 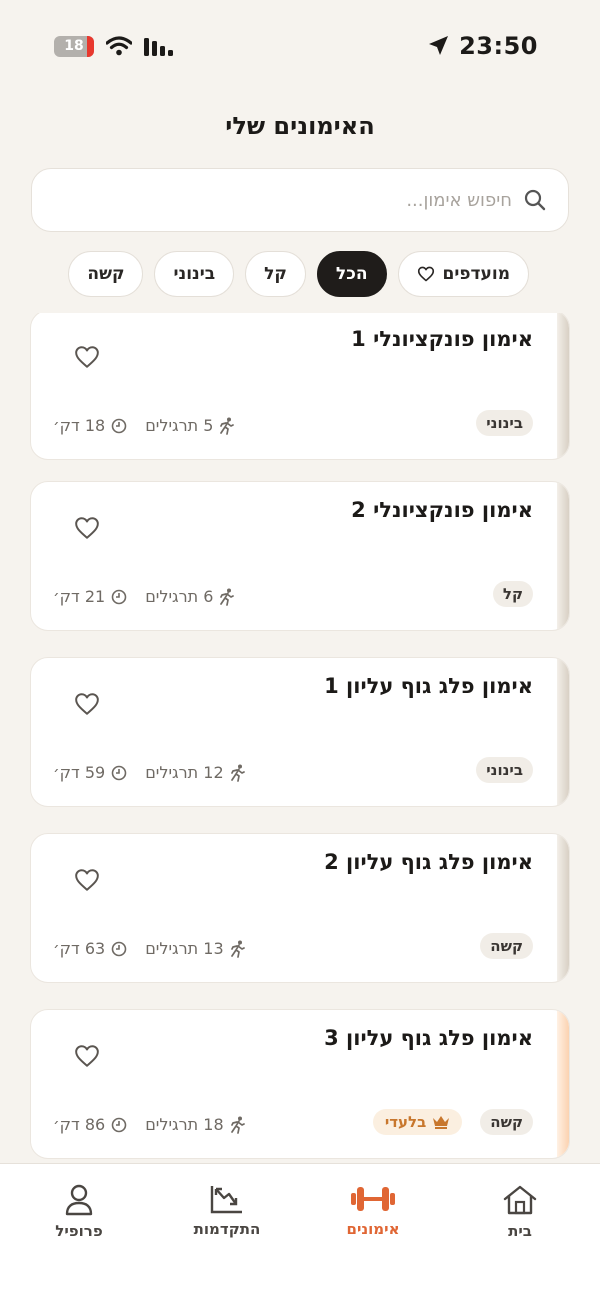 What do you see at coordinates (428, 686) in the screenshot?
I see `workout-title: אימון פלג גוף עליון 1` at bounding box center [428, 686].